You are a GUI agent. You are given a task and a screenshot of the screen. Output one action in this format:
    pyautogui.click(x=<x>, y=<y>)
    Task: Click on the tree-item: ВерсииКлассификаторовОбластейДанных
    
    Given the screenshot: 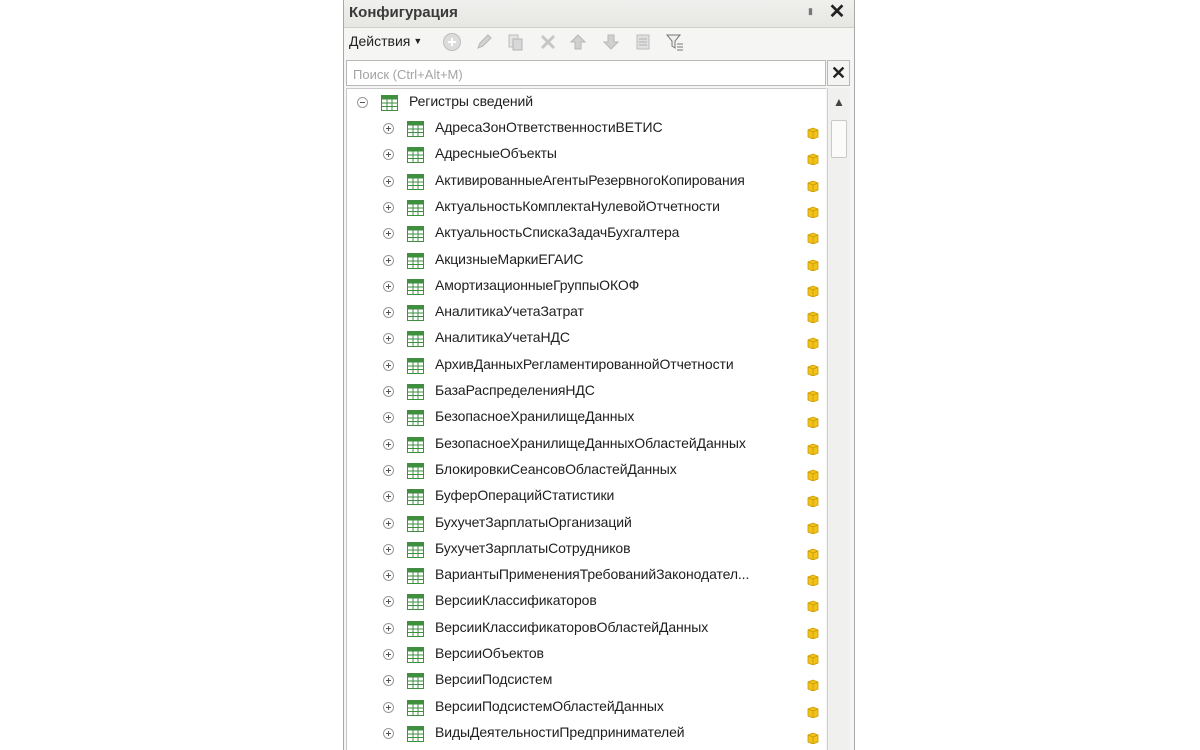 What is the action you would take?
    pyautogui.click(x=586, y=629)
    